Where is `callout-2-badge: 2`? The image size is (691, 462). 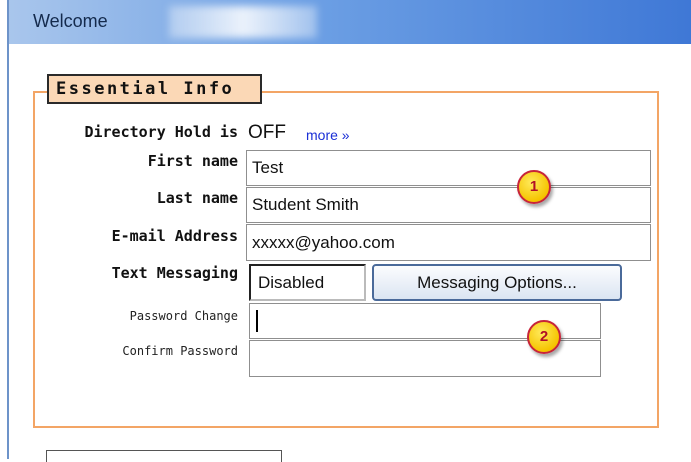
callout-2-badge: 2 is located at coordinates (544, 337).